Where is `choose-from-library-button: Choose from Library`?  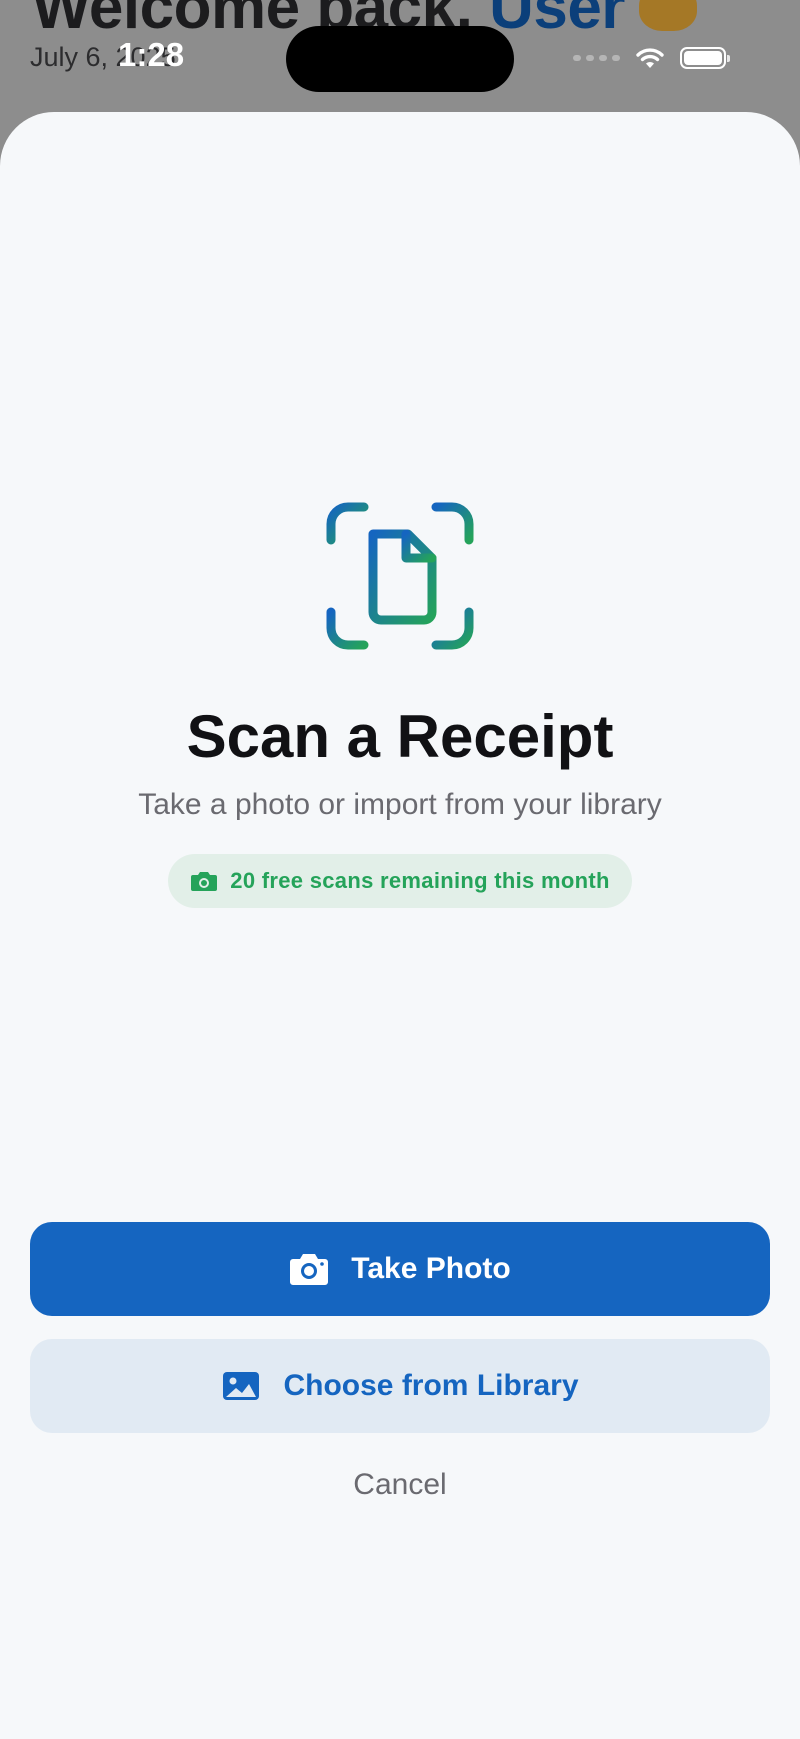
choose-from-library-button: Choose from Library is located at coordinates (400, 1386).